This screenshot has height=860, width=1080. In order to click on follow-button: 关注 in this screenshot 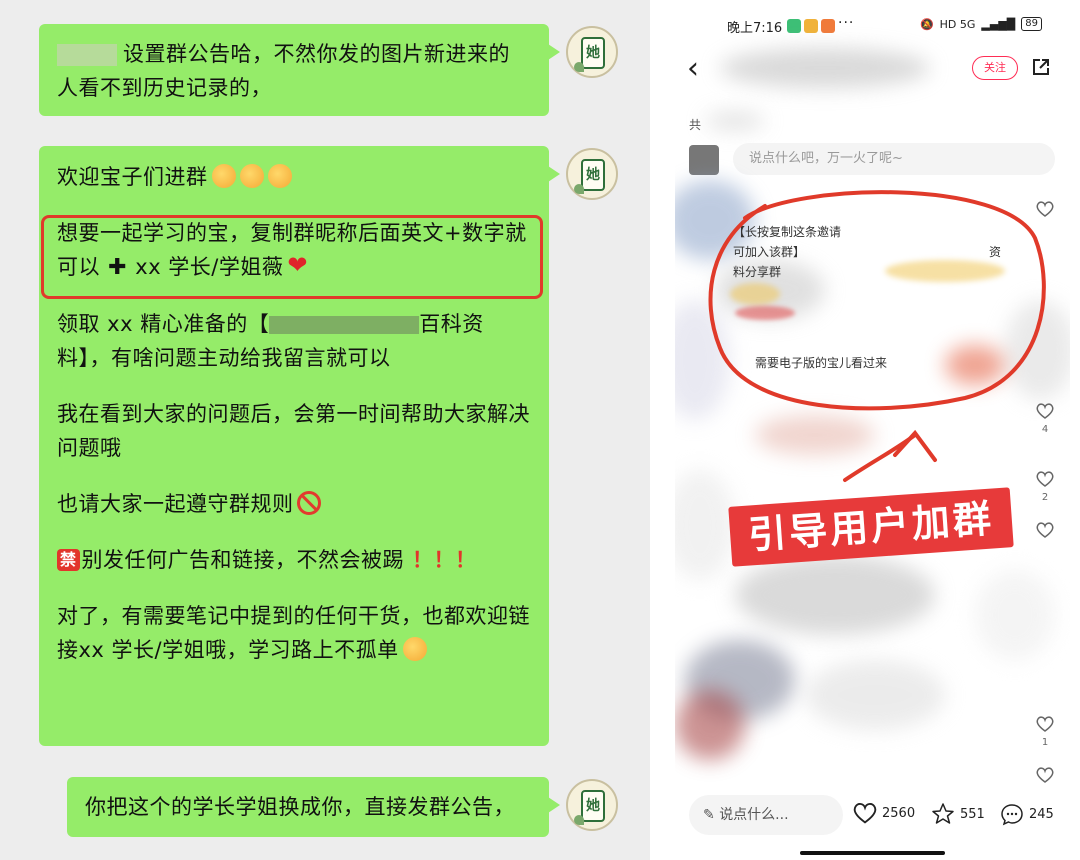, I will do `click(995, 68)`.